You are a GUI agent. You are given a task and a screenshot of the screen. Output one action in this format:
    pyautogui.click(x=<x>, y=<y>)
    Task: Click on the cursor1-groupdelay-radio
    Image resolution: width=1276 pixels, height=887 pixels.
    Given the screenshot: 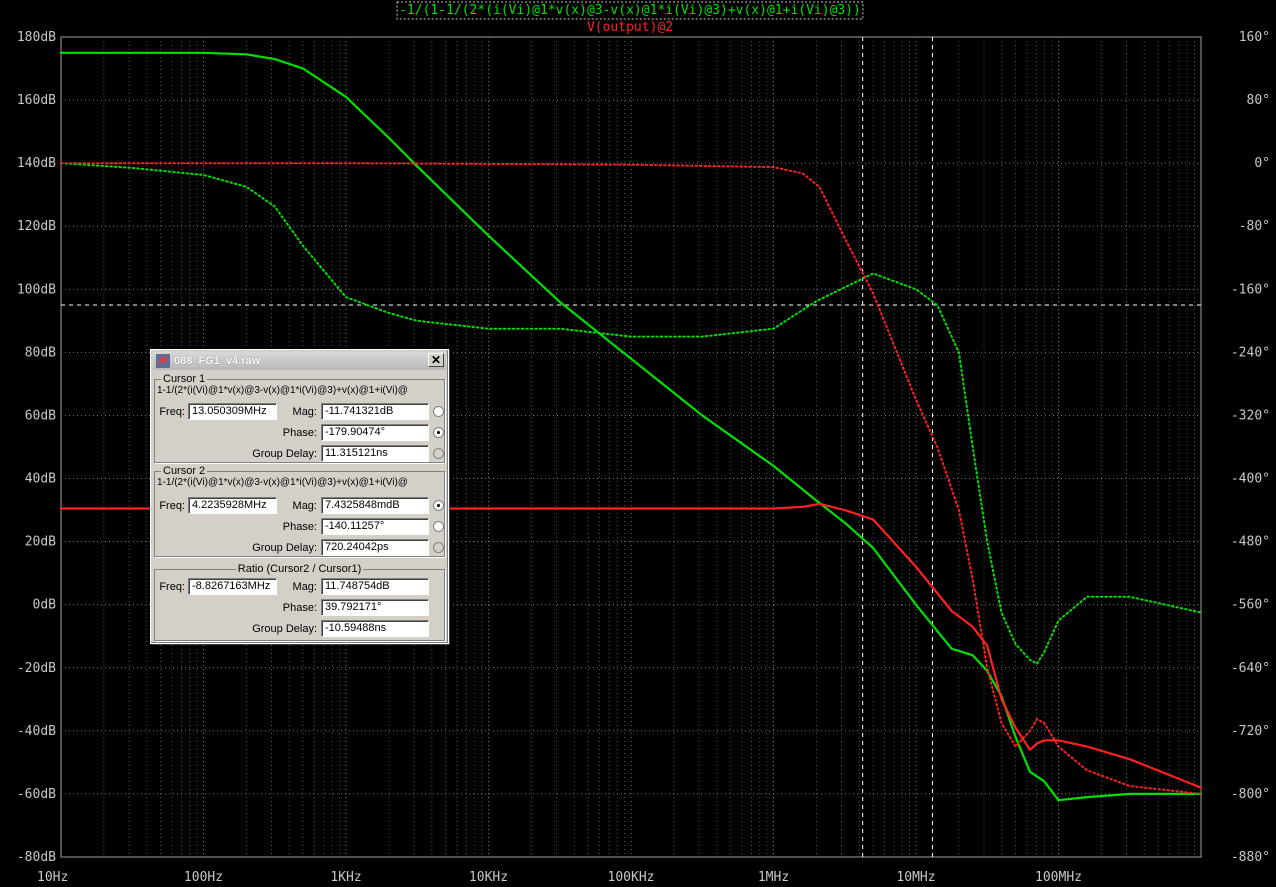 What is the action you would take?
    pyautogui.click(x=438, y=453)
    